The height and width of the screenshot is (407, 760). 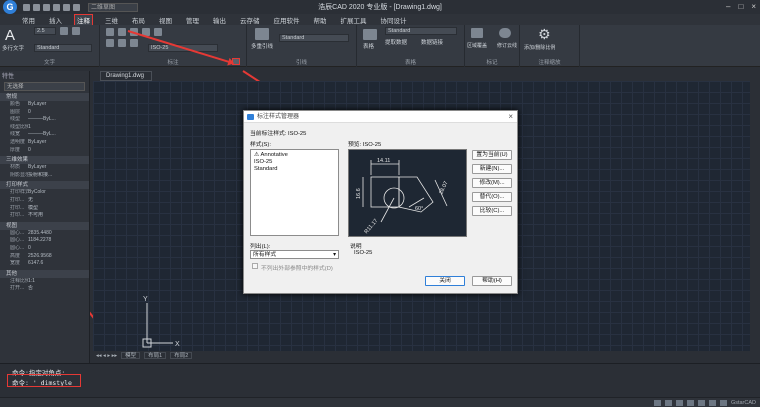 What do you see at coordinates (505, 33) in the screenshot?
I see `revcloud-icon` at bounding box center [505, 33].